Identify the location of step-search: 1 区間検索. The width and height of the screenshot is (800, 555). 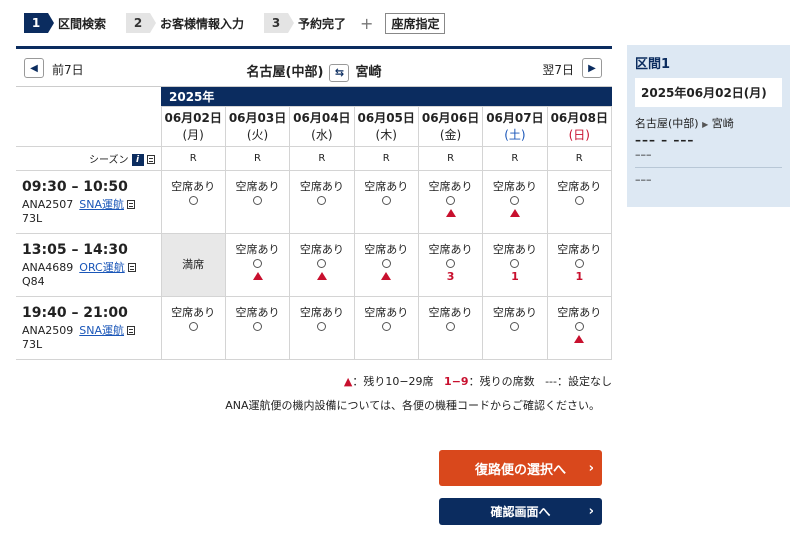
(65, 23).